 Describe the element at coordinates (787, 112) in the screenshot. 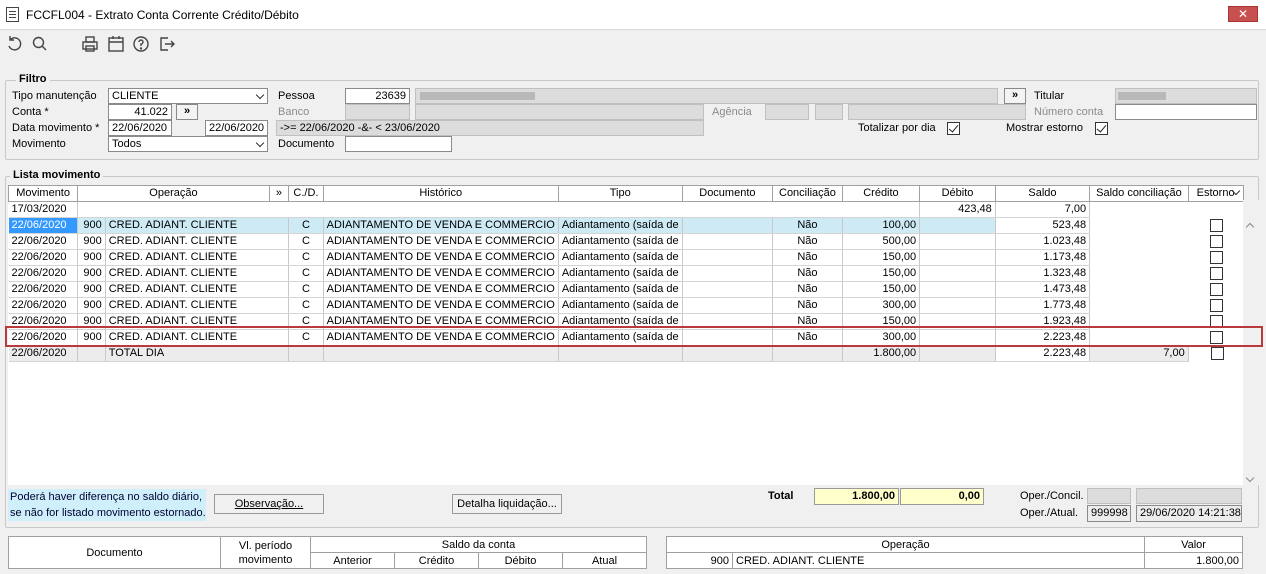

I see `agencia-field` at that location.